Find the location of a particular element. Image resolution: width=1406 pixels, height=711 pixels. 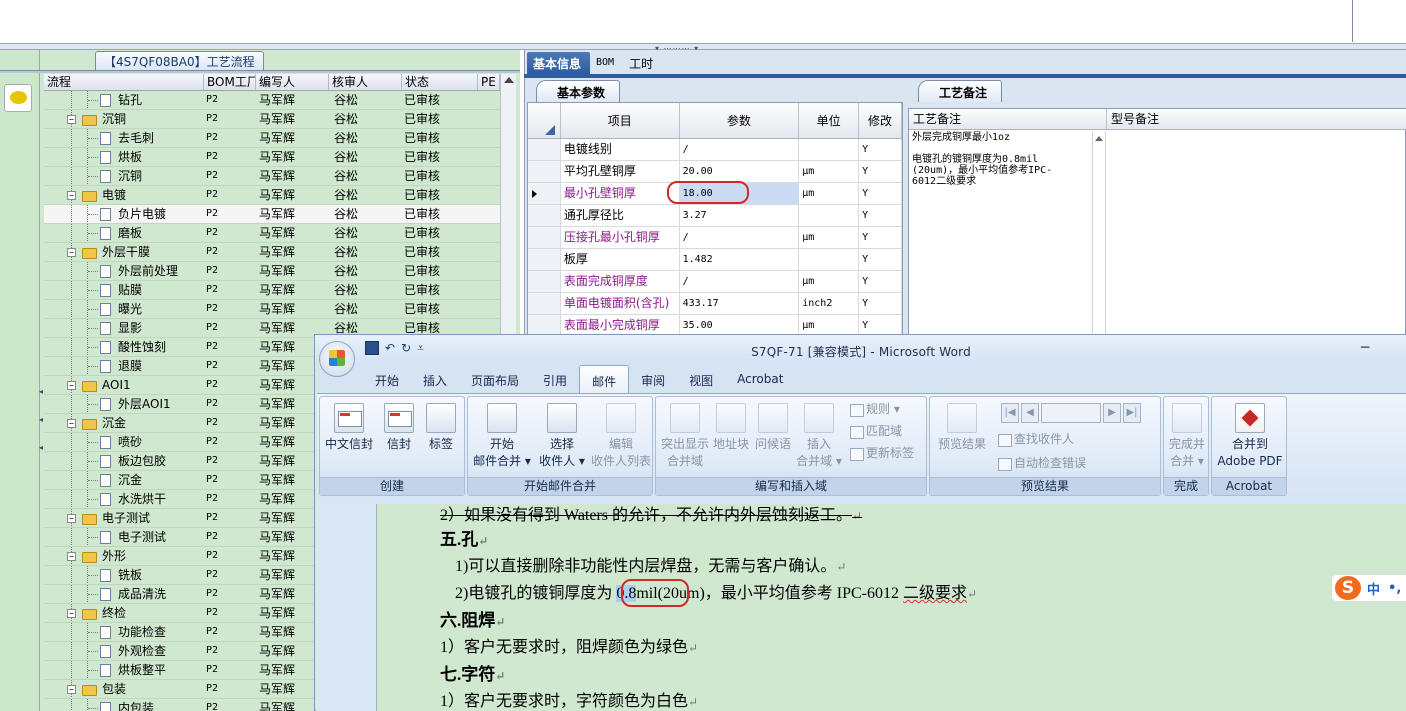

tree-node: − 外形 is located at coordinates (124, 556).